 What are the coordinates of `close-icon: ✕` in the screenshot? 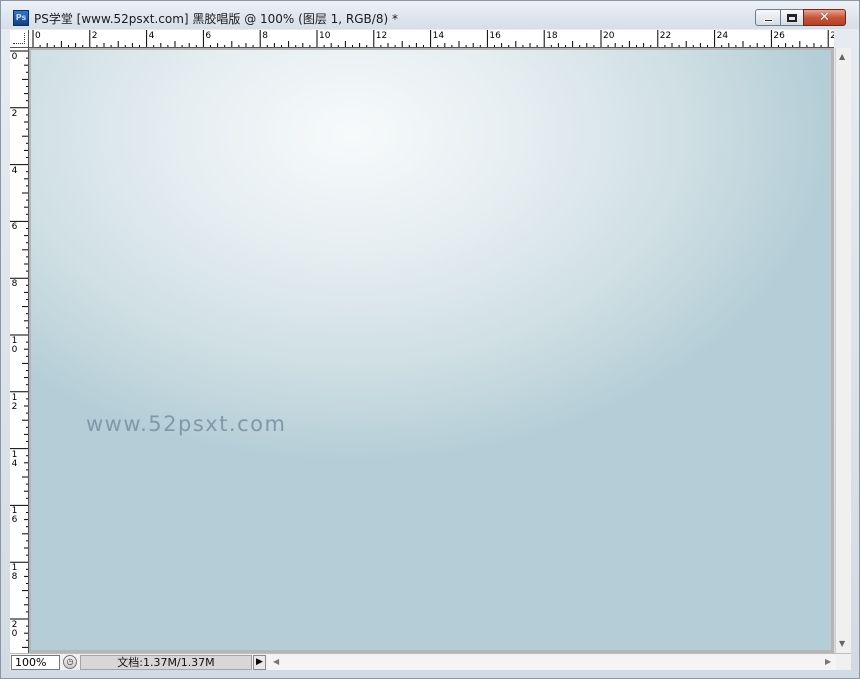 It's located at (824, 17).